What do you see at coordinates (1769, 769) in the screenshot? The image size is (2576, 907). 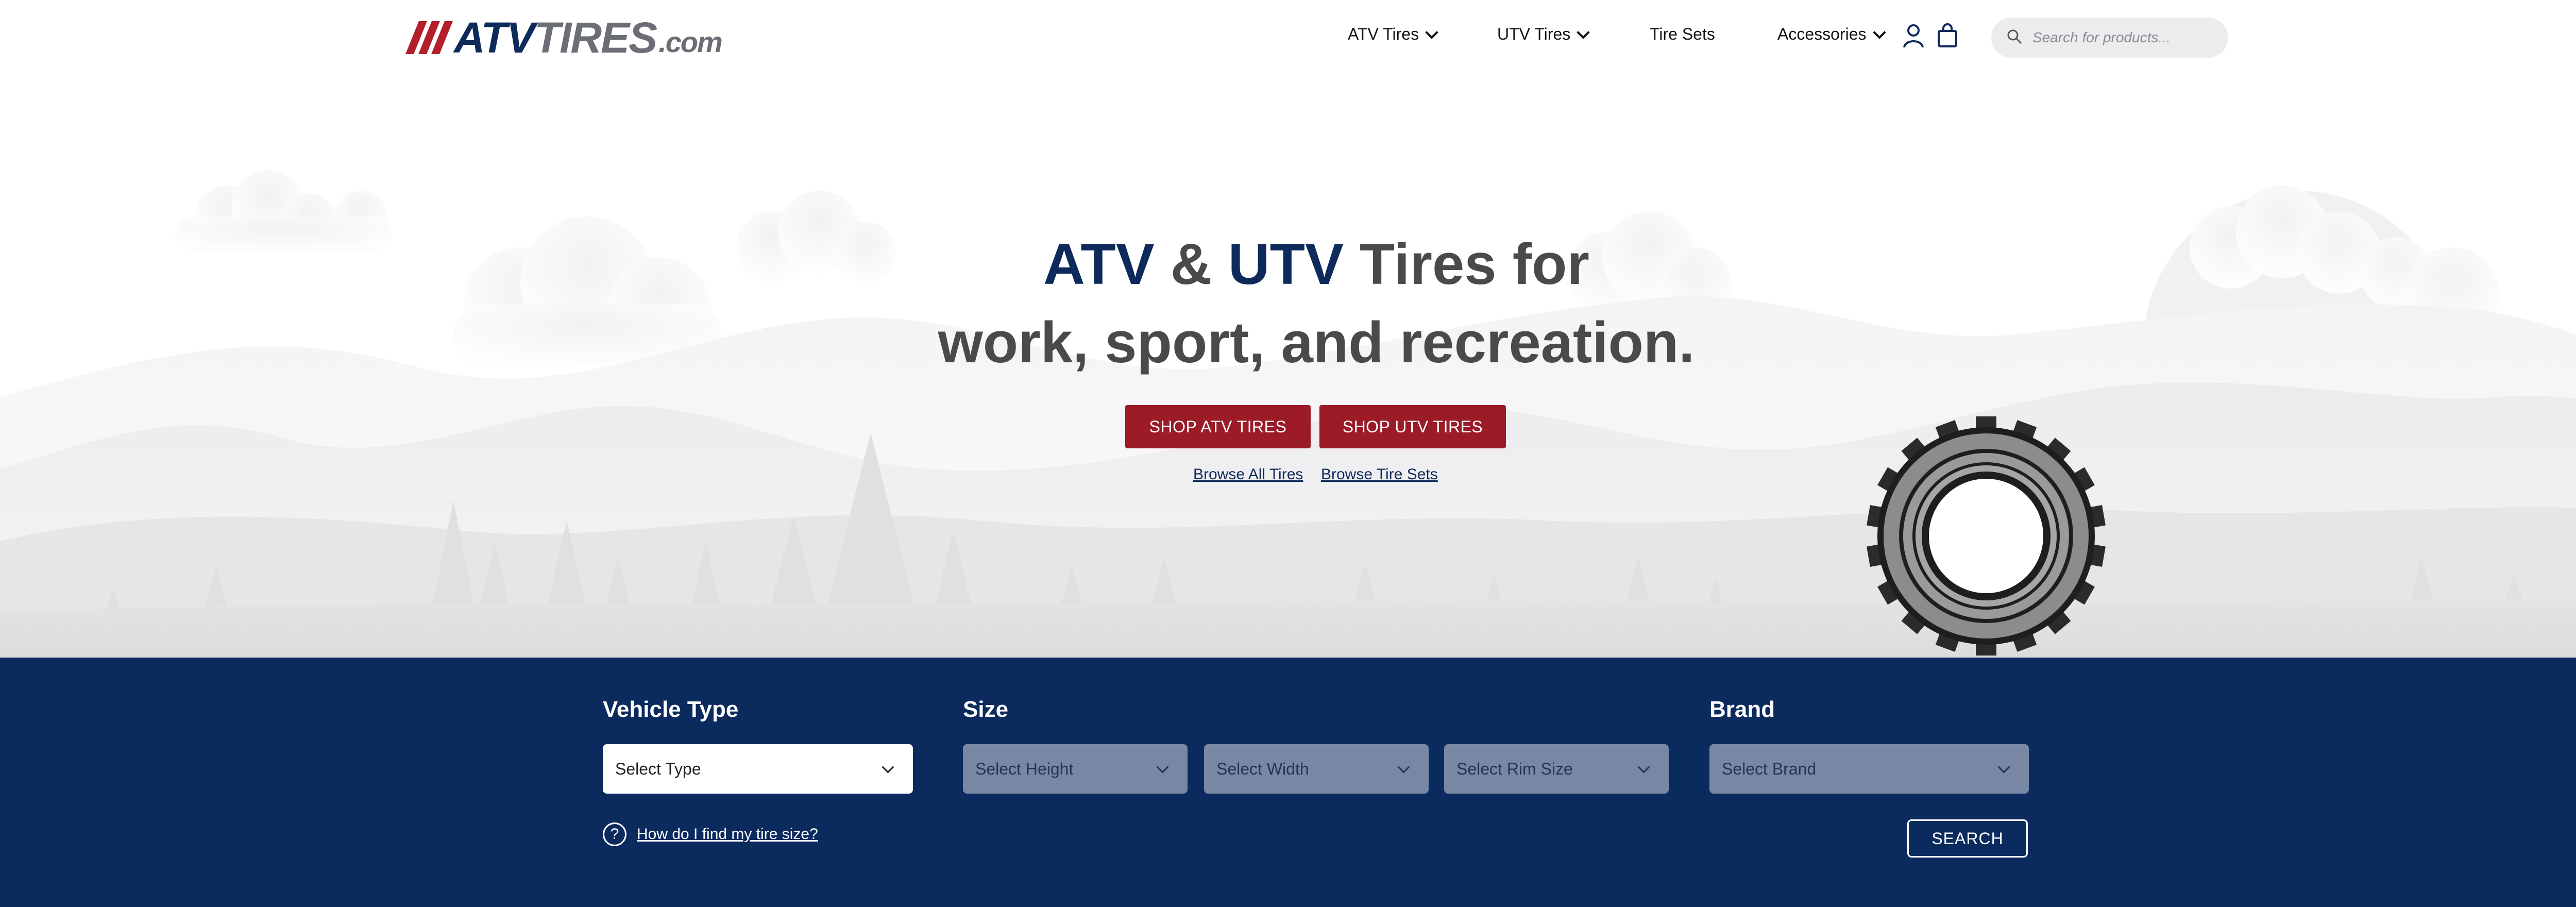 I see `brand-select-value: Select Brand` at bounding box center [1769, 769].